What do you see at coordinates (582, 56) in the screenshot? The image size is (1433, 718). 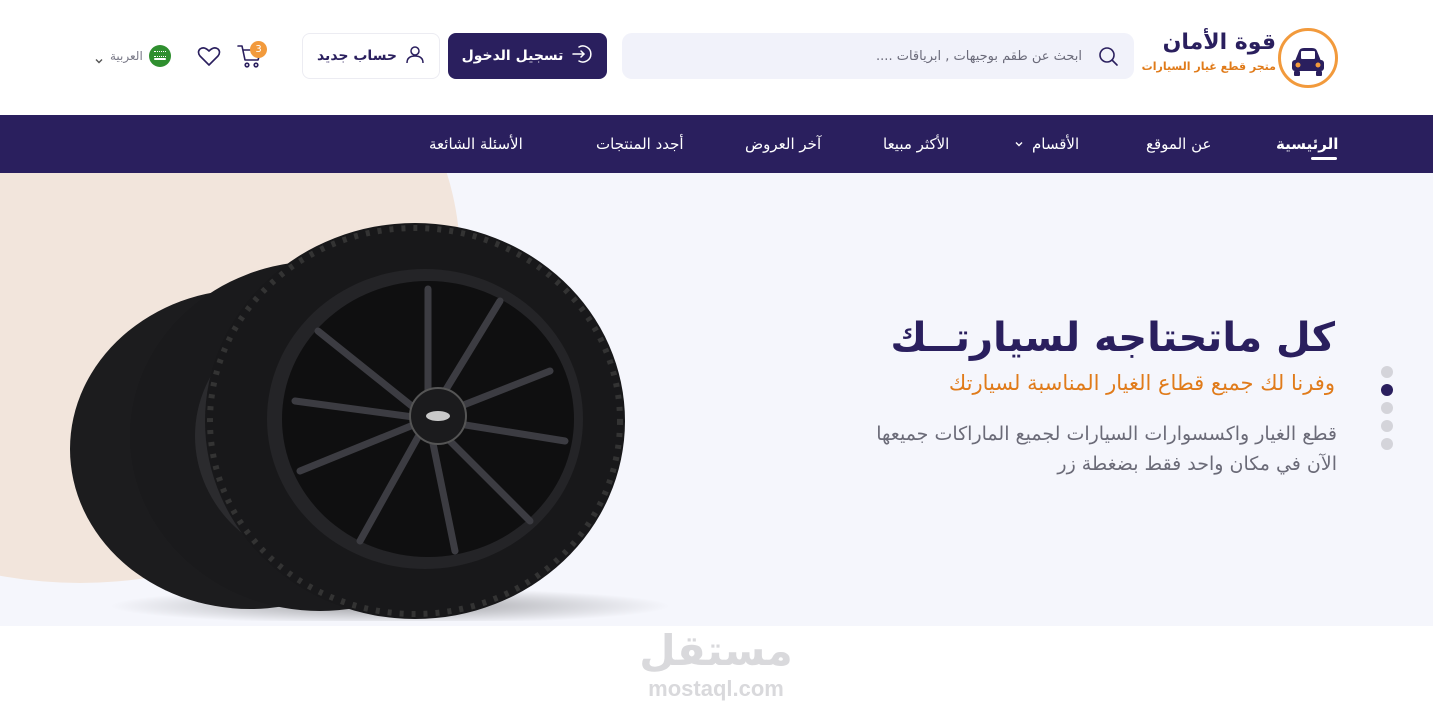 I see `login-icon` at bounding box center [582, 56].